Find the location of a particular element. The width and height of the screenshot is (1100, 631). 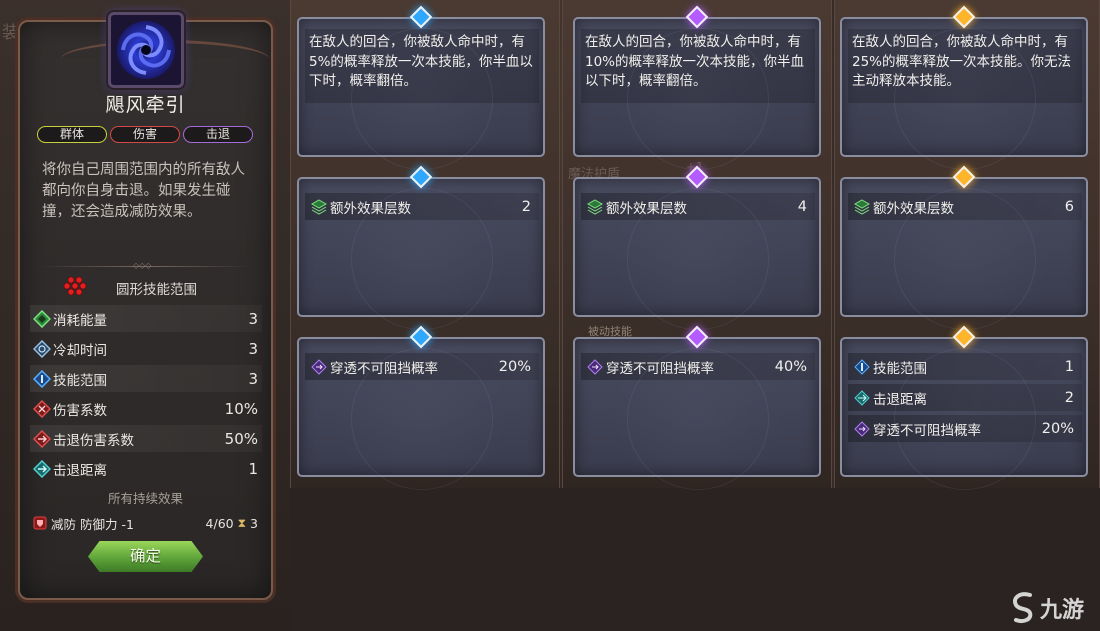

stat-value: 1 is located at coordinates (253, 468).